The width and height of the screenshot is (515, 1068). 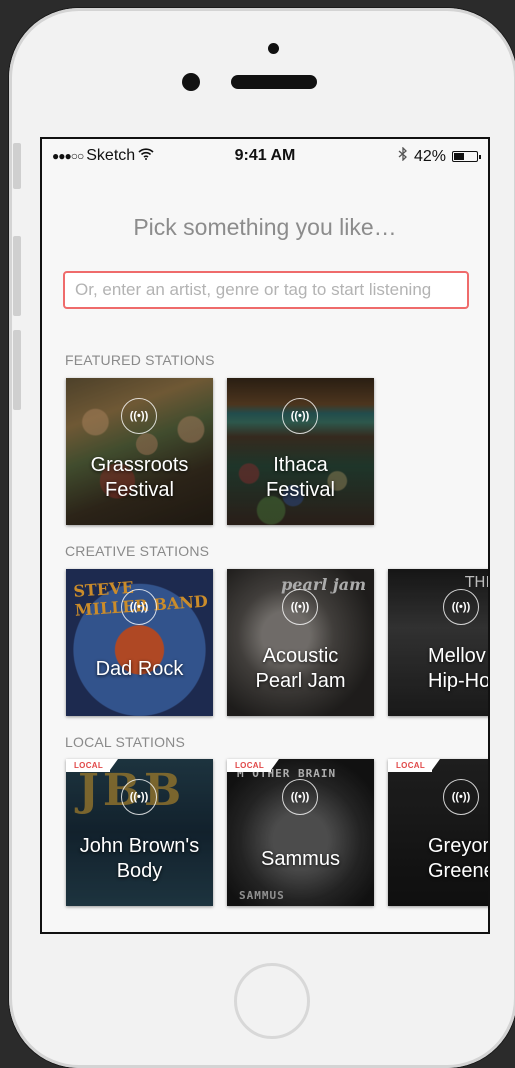 I want to click on tile-label: John Brown's Body, so click(x=139, y=859).